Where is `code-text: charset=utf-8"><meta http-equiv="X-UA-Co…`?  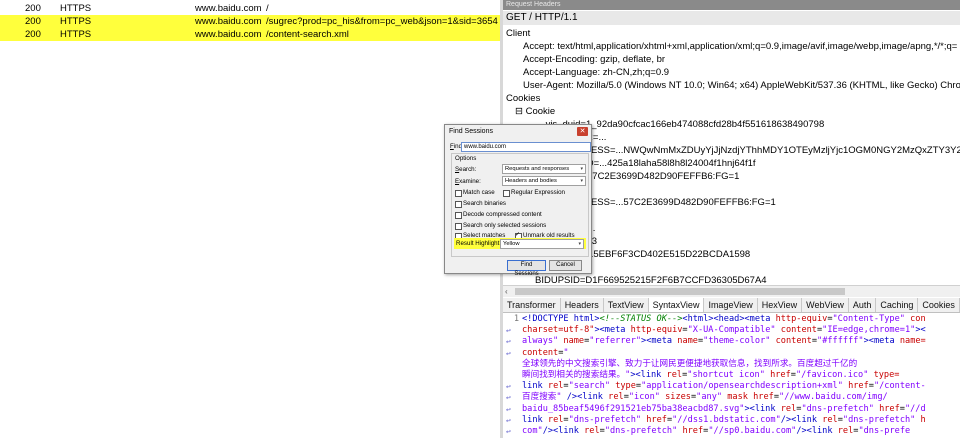
code-text: charset=utf-8"><meta http-equiv="X-UA-Co… is located at coordinates (724, 330).